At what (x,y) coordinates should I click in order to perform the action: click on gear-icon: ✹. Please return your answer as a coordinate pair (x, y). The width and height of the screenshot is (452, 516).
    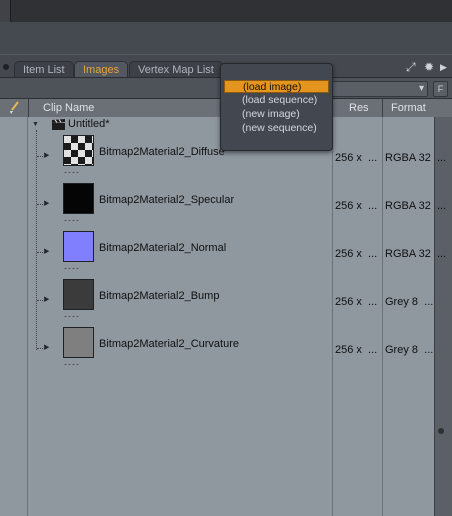
    Looking at the image, I should click on (429, 67).